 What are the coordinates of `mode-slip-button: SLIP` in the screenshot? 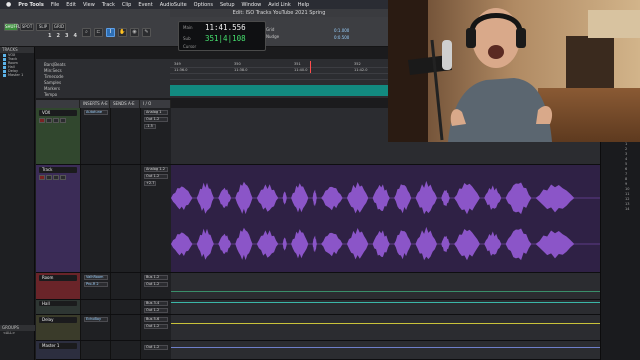 It's located at (43, 27).